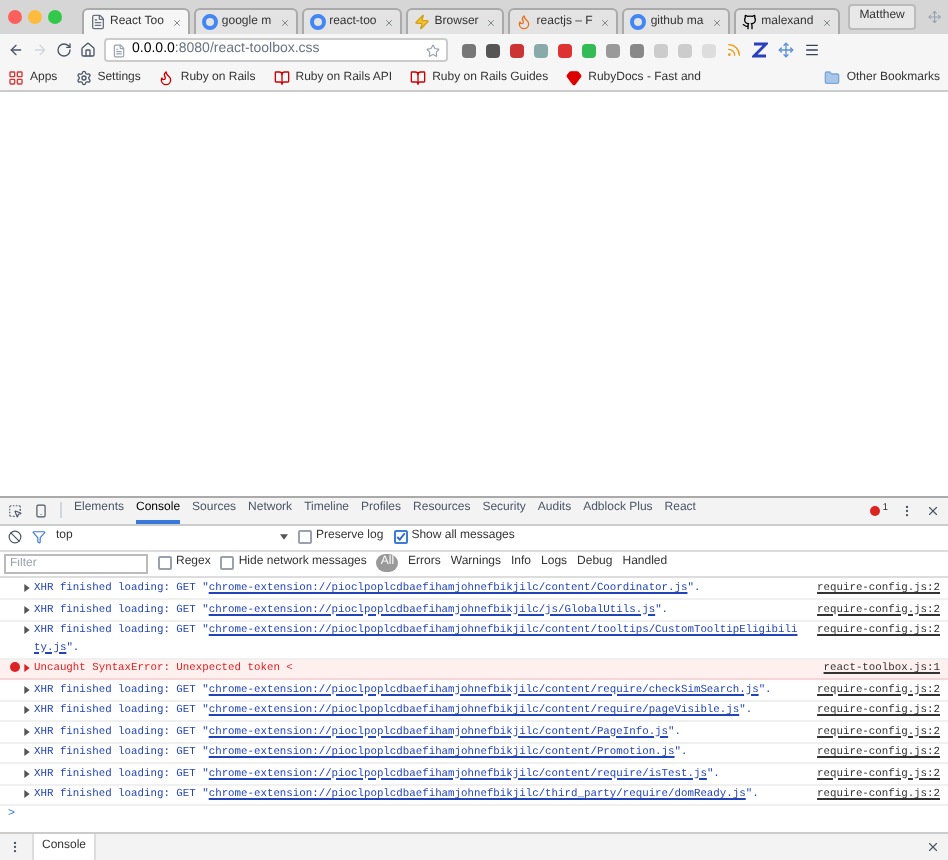  What do you see at coordinates (15, 17) in the screenshot?
I see `close-window-icon` at bounding box center [15, 17].